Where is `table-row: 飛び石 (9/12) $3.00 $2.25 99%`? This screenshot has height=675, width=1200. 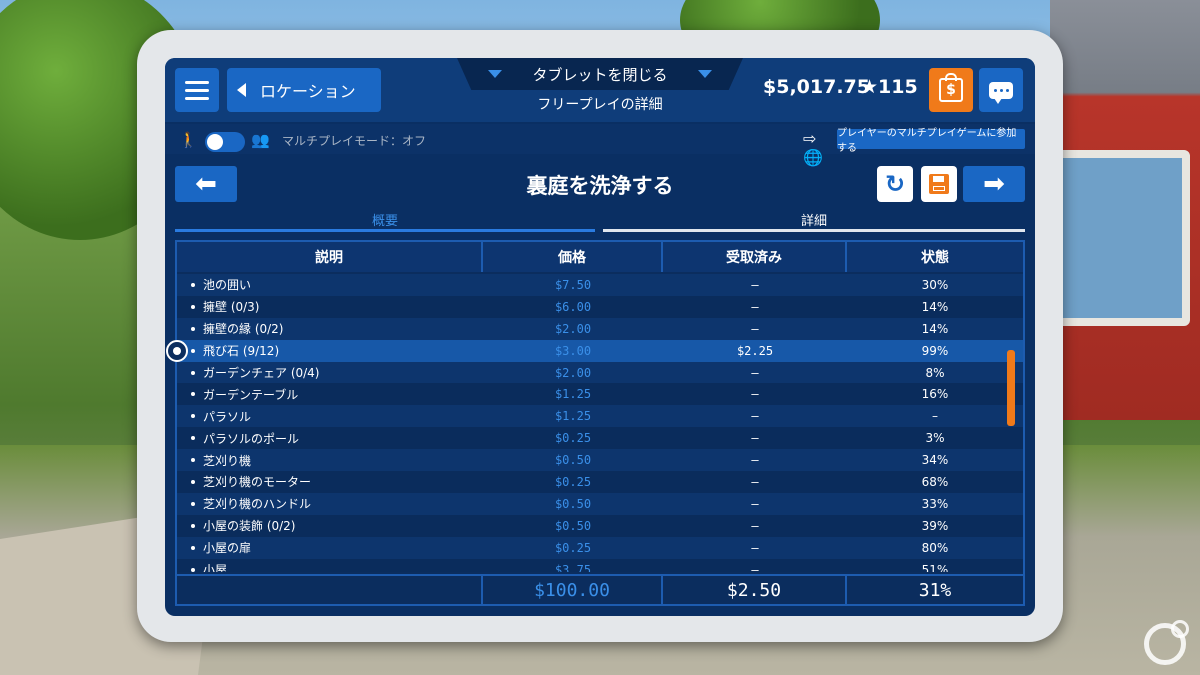
table-row: 飛び石 (9/12) $3.00 $2.25 99% is located at coordinates (600, 350).